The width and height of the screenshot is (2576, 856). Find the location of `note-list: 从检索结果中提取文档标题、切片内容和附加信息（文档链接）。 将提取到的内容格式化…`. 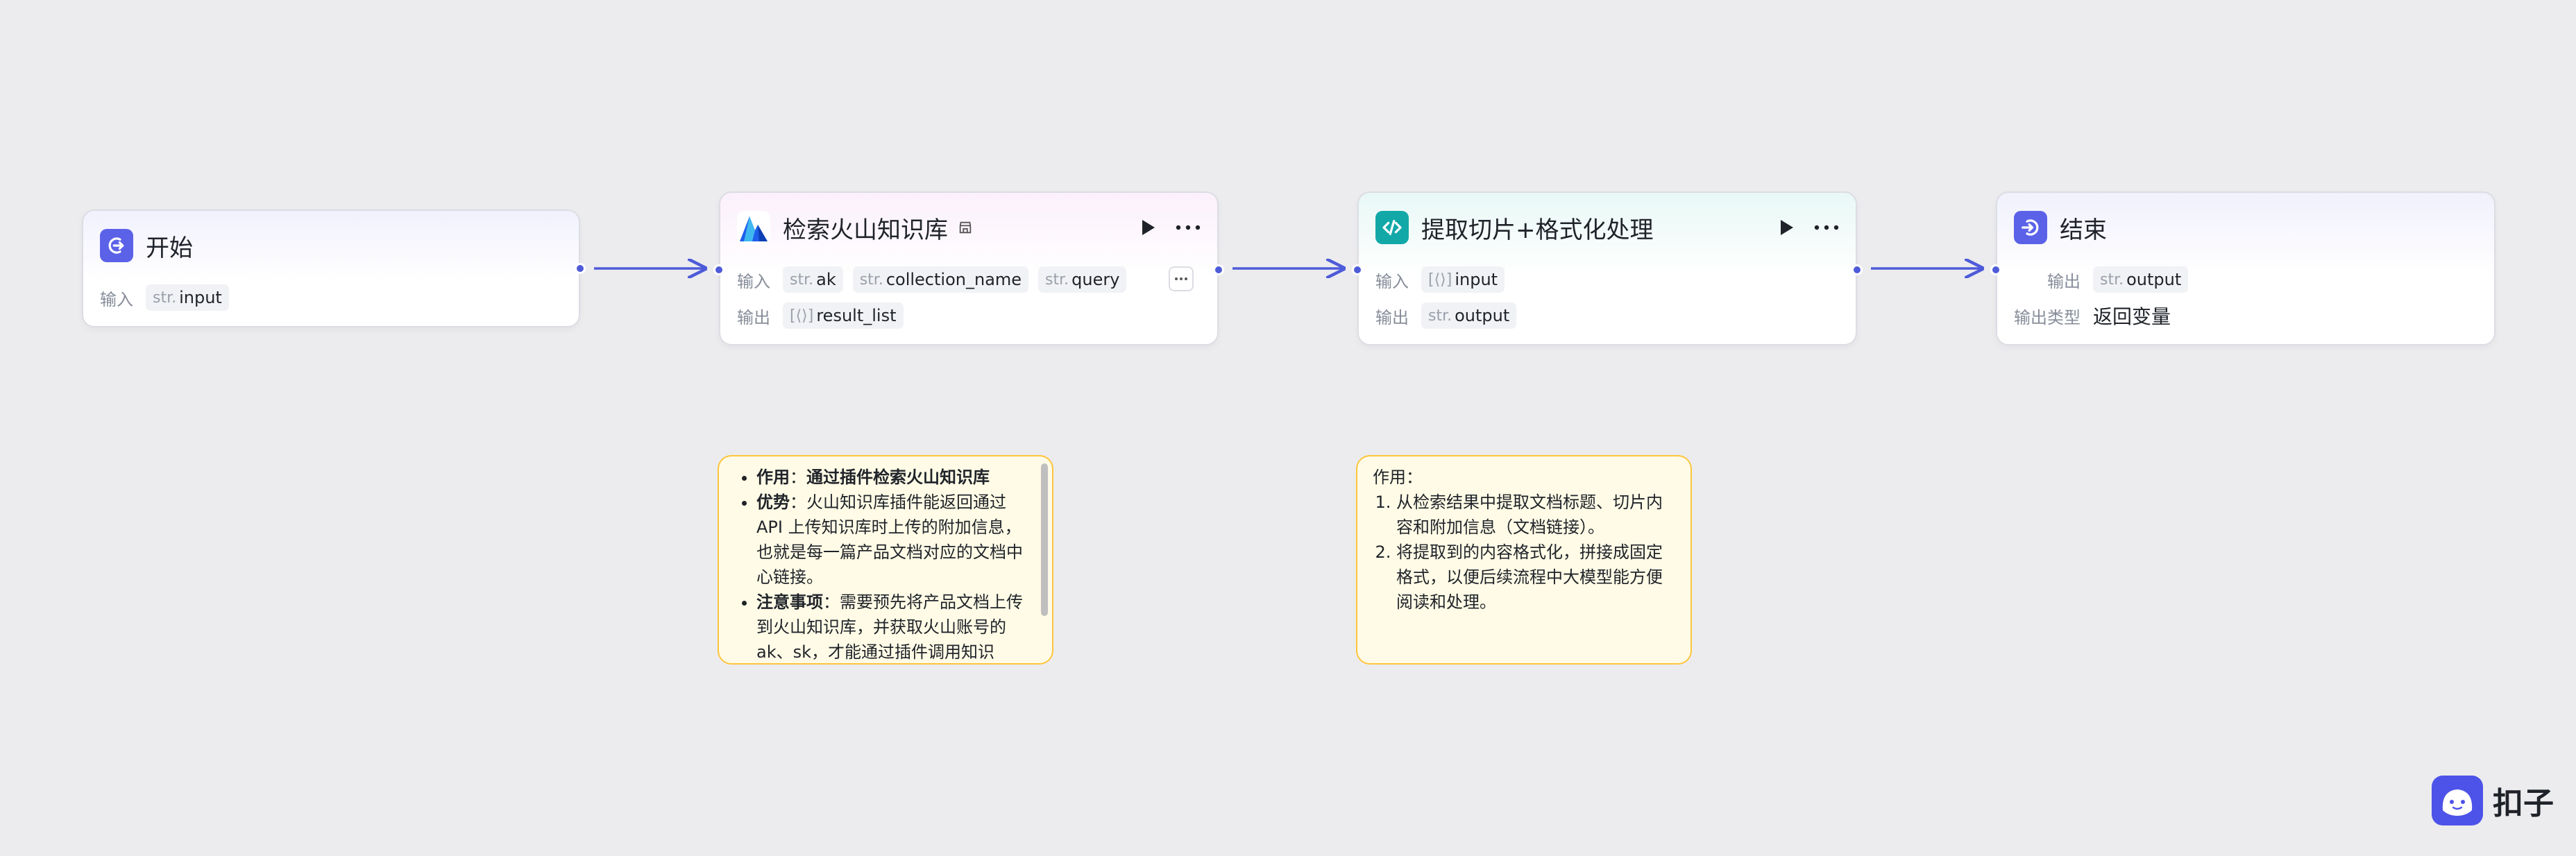

note-list: 从检索结果中提取文档标题、切片内容和附加信息（文档链接）。 将提取到的内容格式化… is located at coordinates (1525, 552).